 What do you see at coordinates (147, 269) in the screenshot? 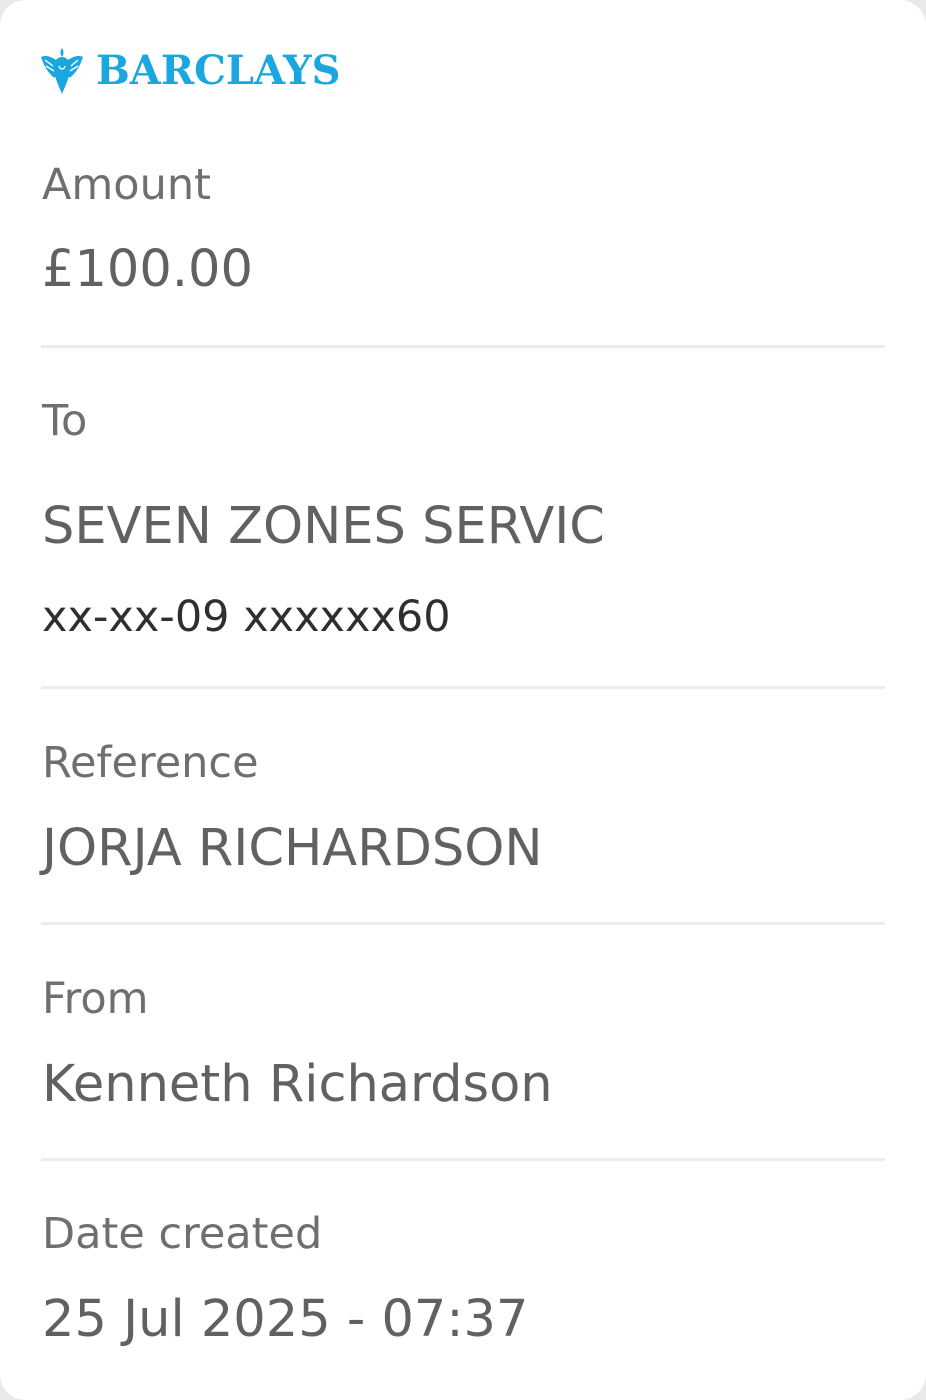
I see `amount-value: £100.00` at bounding box center [147, 269].